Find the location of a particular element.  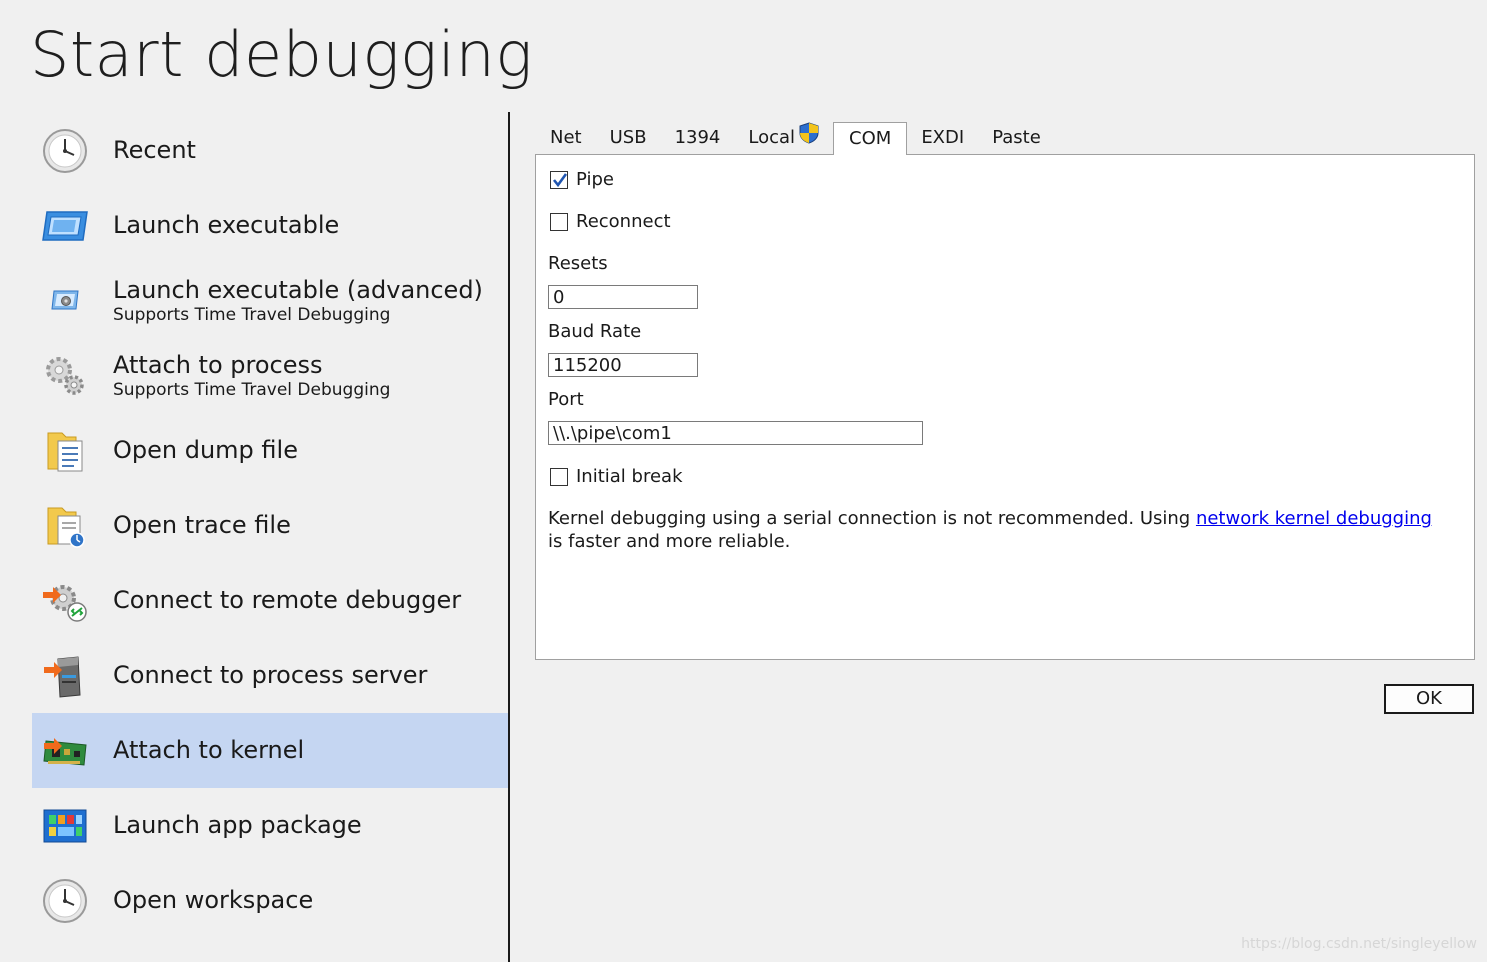

tab-exdi: EXDI is located at coordinates (942, 138).